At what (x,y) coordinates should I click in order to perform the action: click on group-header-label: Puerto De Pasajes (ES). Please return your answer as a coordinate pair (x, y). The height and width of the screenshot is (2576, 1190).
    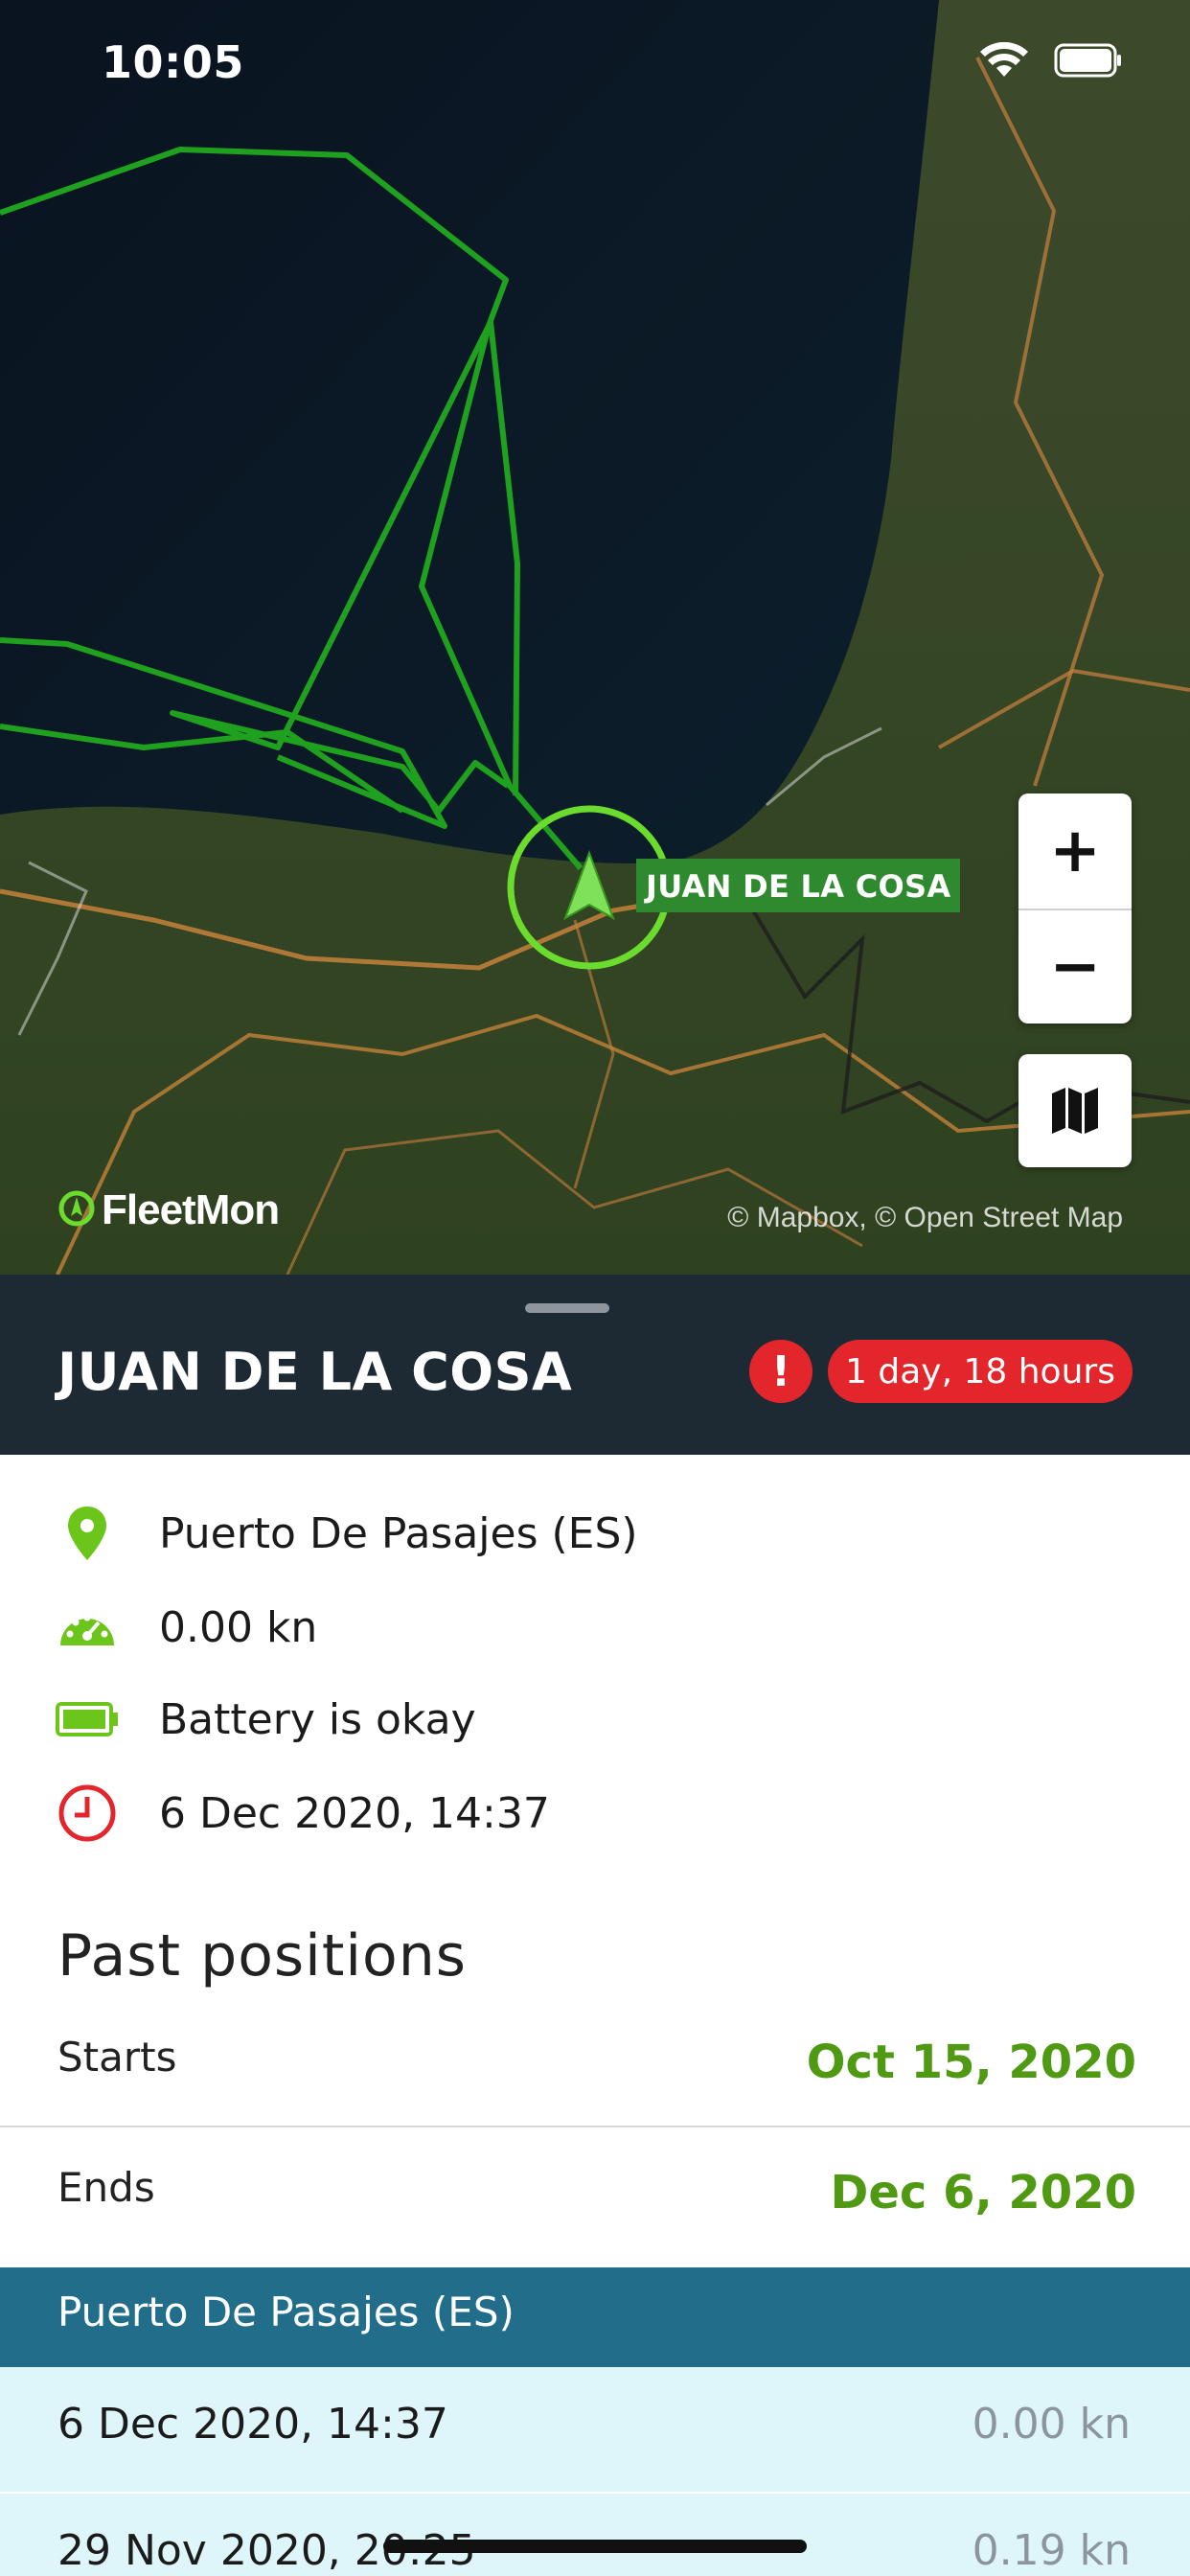
    Looking at the image, I should click on (286, 2311).